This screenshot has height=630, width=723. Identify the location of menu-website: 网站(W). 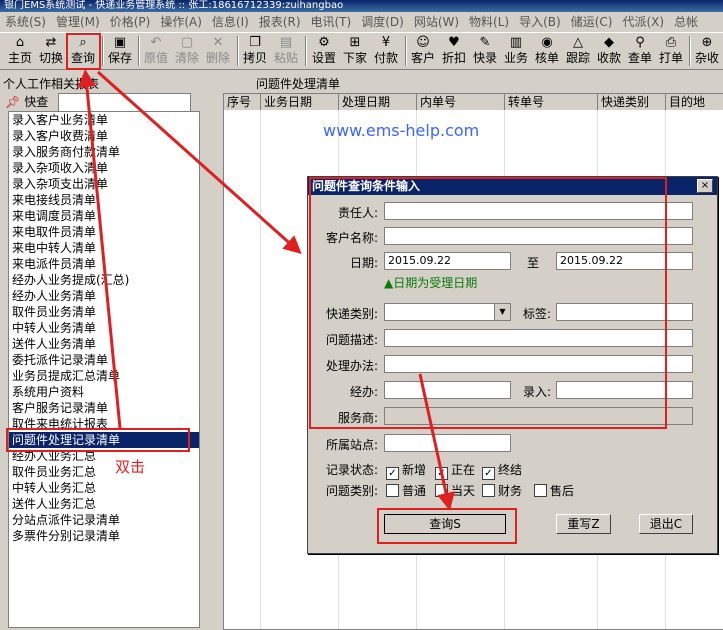
(436, 22).